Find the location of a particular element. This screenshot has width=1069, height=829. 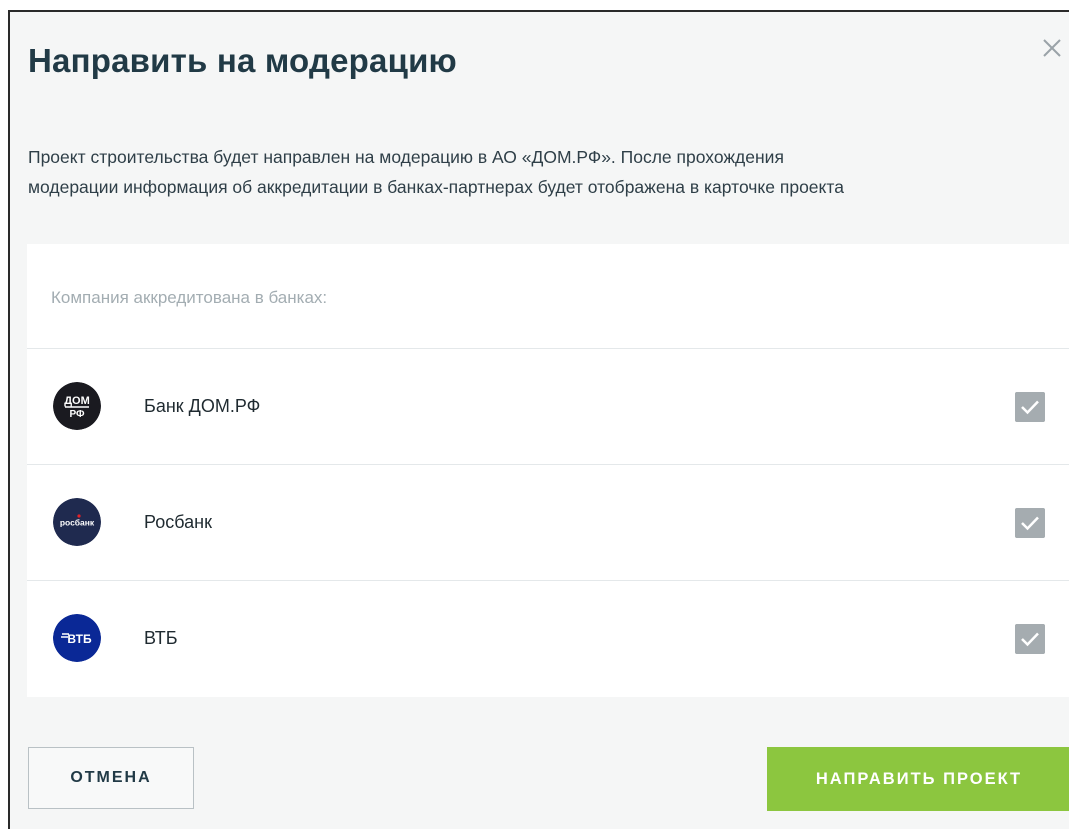

checkbox-domrf is located at coordinates (1030, 407).